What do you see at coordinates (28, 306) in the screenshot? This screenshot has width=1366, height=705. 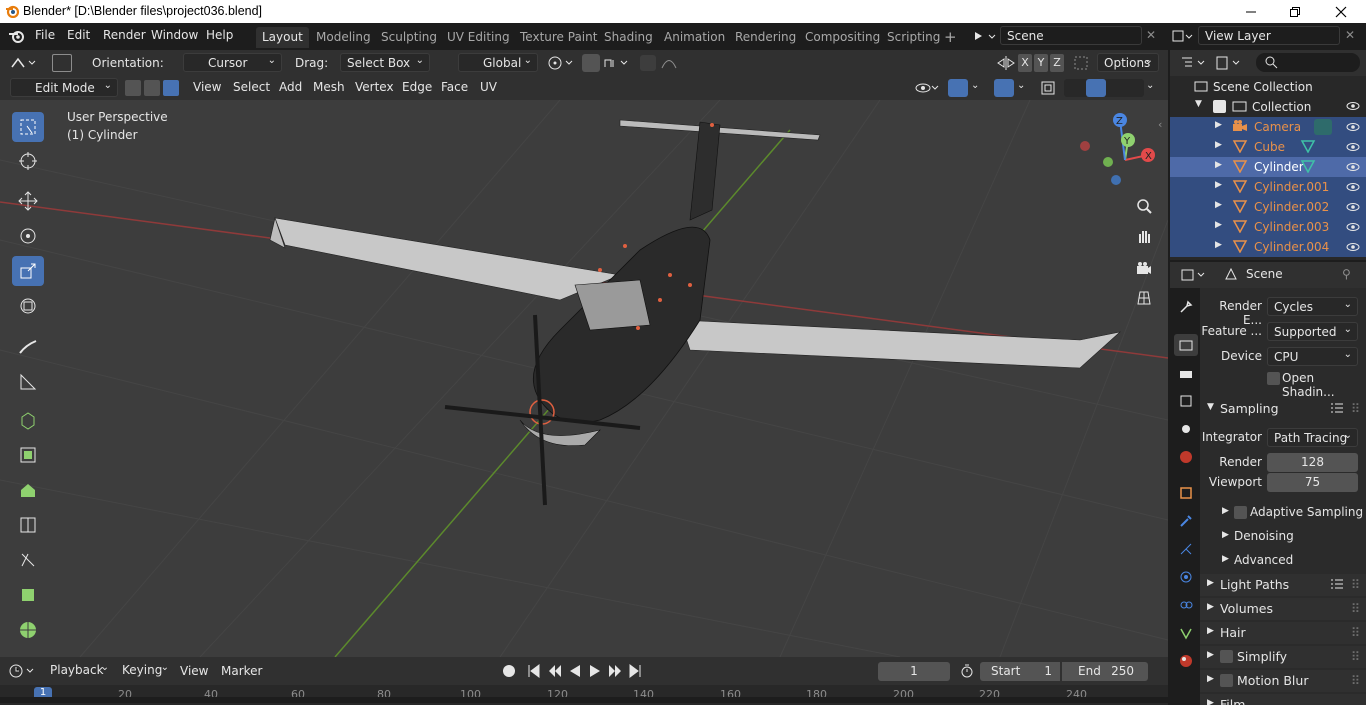 I see `transform-tool-icon` at bounding box center [28, 306].